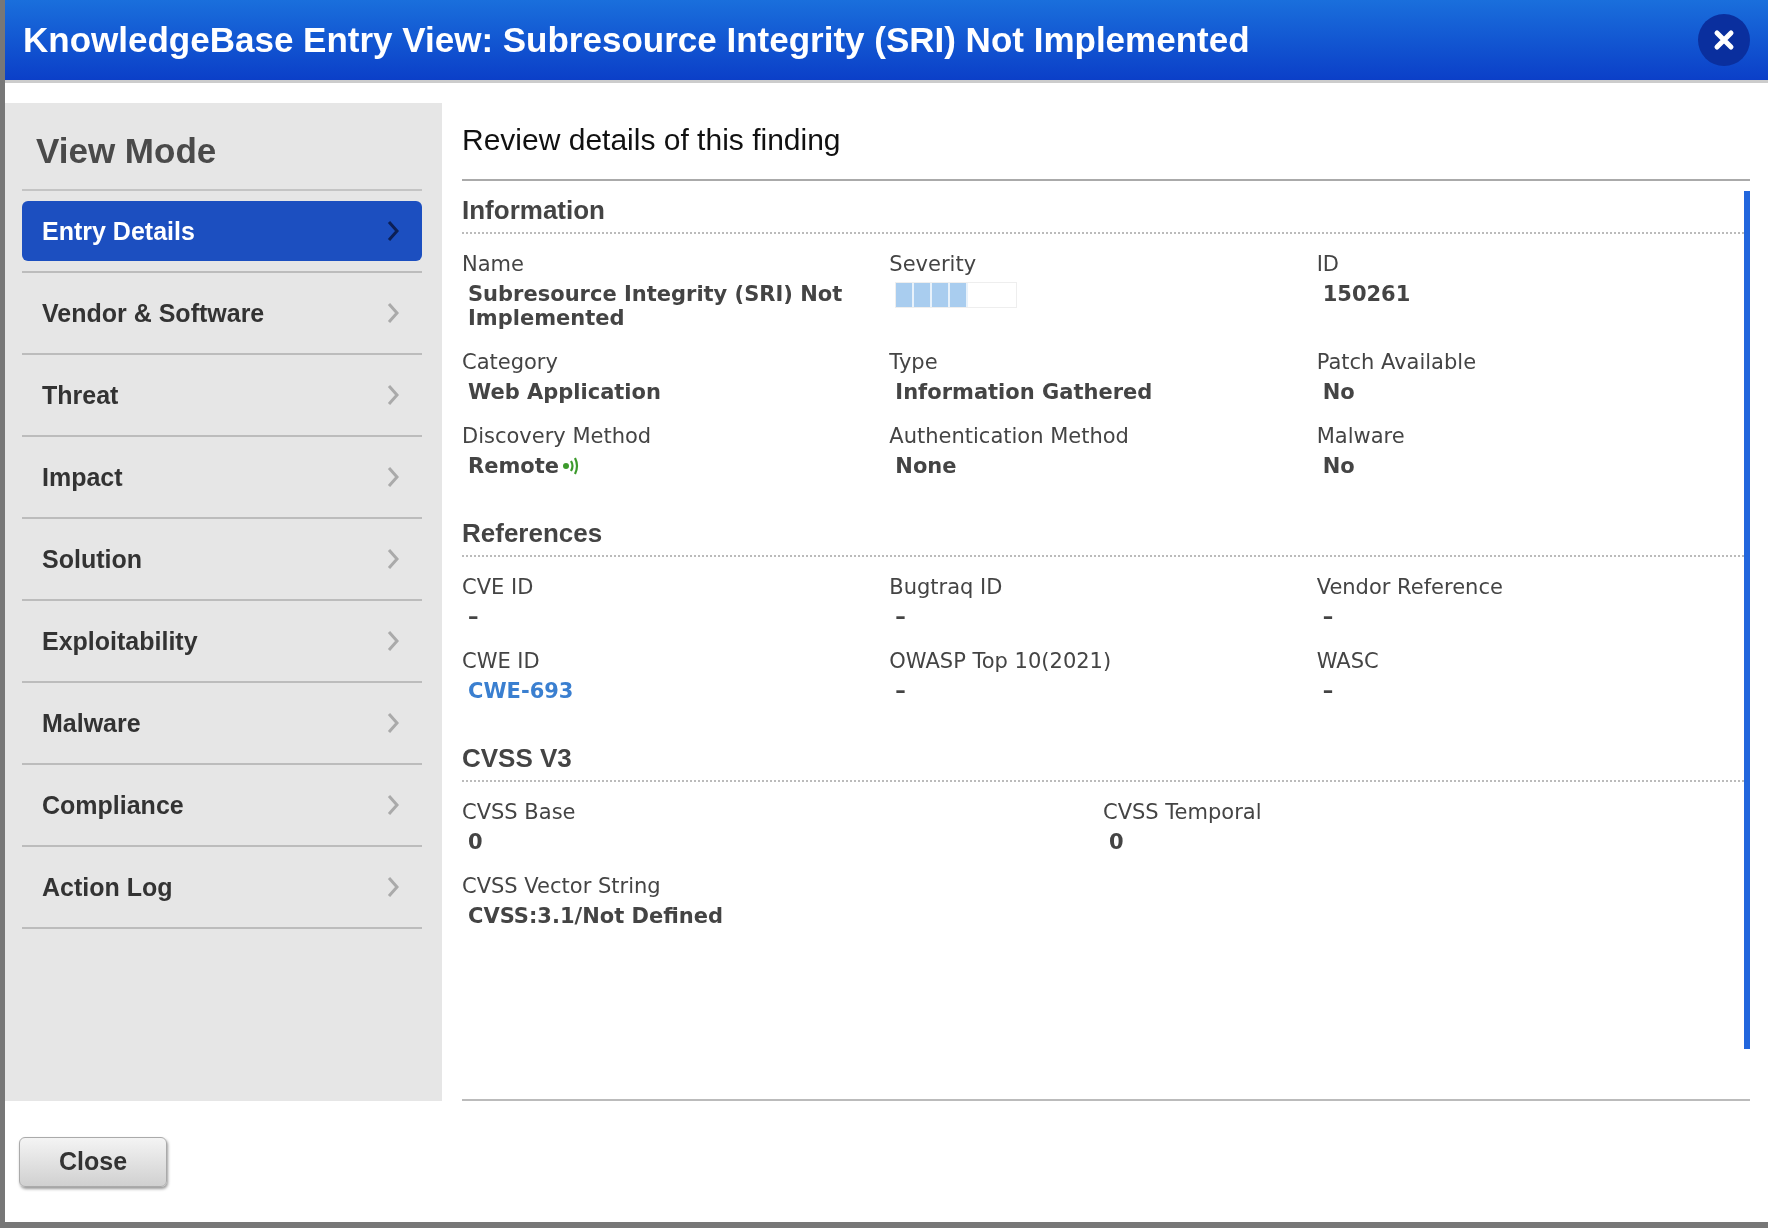 This screenshot has height=1228, width=1768. What do you see at coordinates (1103, 537) in the screenshot?
I see `section-title: References` at bounding box center [1103, 537].